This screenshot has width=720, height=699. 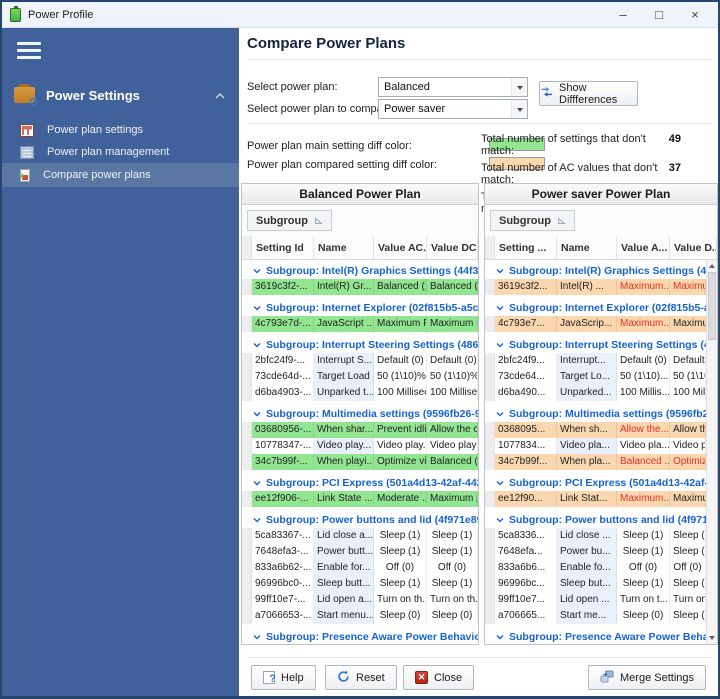 What do you see at coordinates (647, 677) in the screenshot?
I see `merge-settings-button: Merge Settings` at bounding box center [647, 677].